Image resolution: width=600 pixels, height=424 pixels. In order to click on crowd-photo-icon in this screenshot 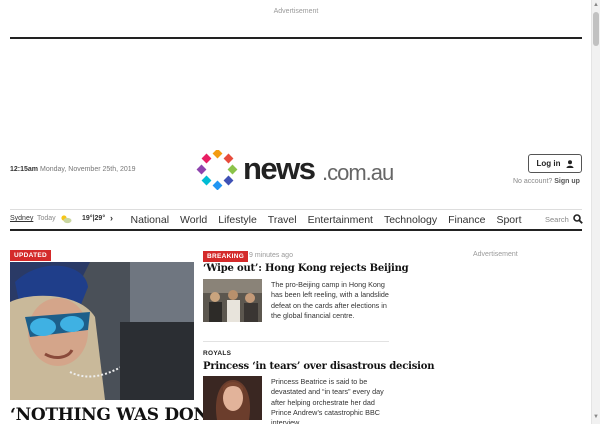, I will do `click(232, 300)`.